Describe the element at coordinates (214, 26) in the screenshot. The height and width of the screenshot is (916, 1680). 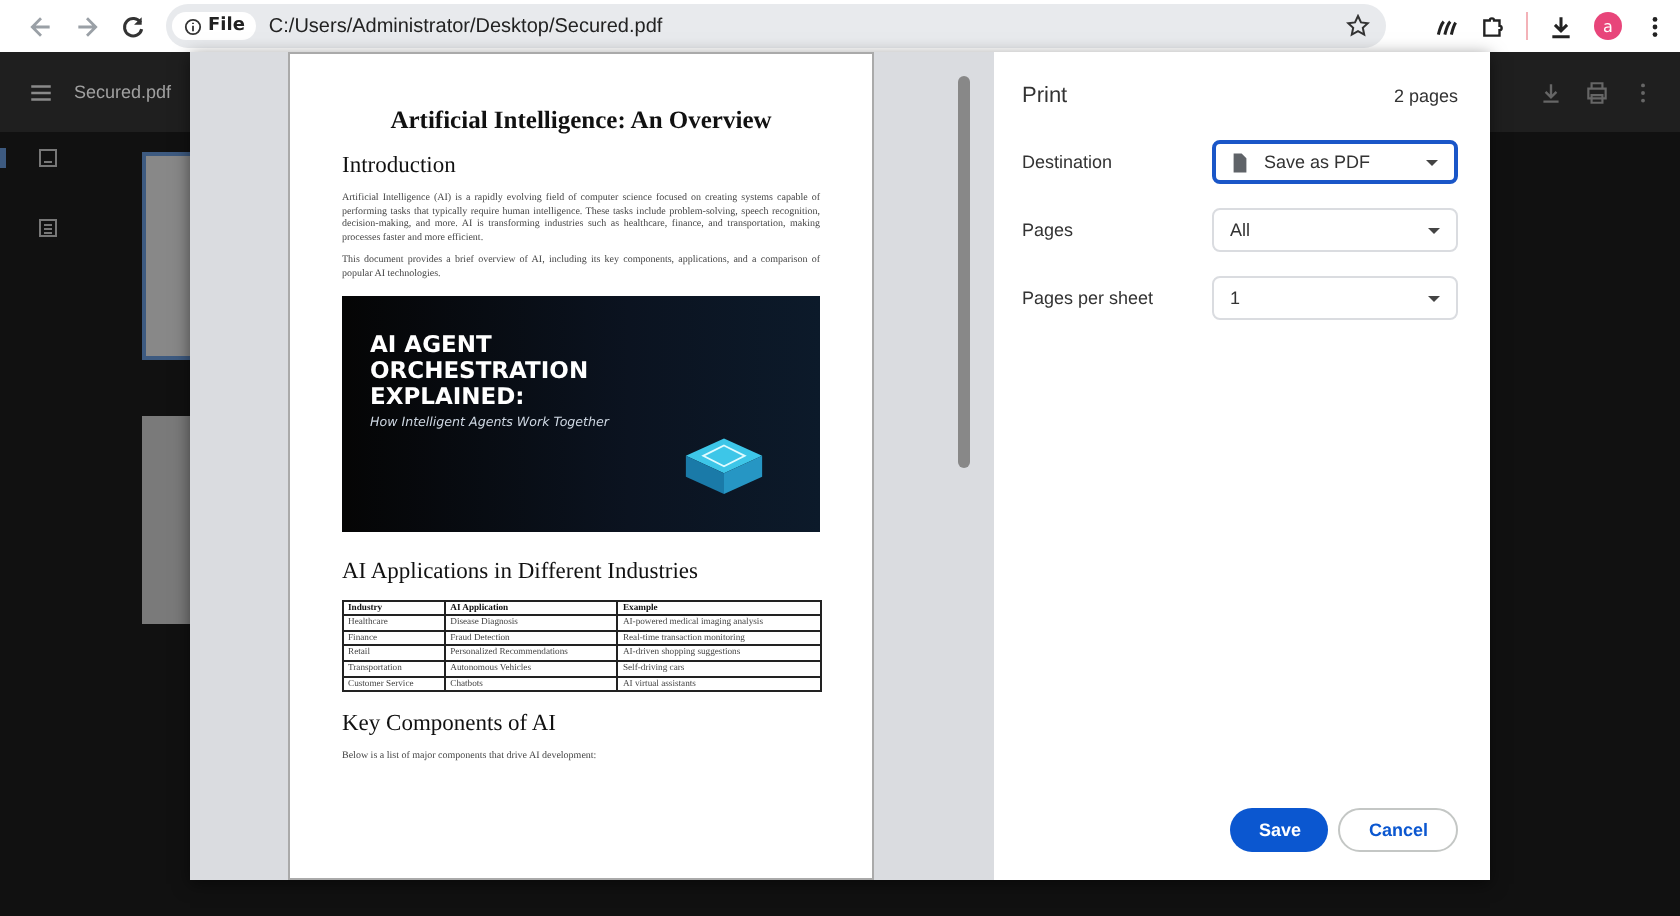
I see `site-info-chip: File` at that location.